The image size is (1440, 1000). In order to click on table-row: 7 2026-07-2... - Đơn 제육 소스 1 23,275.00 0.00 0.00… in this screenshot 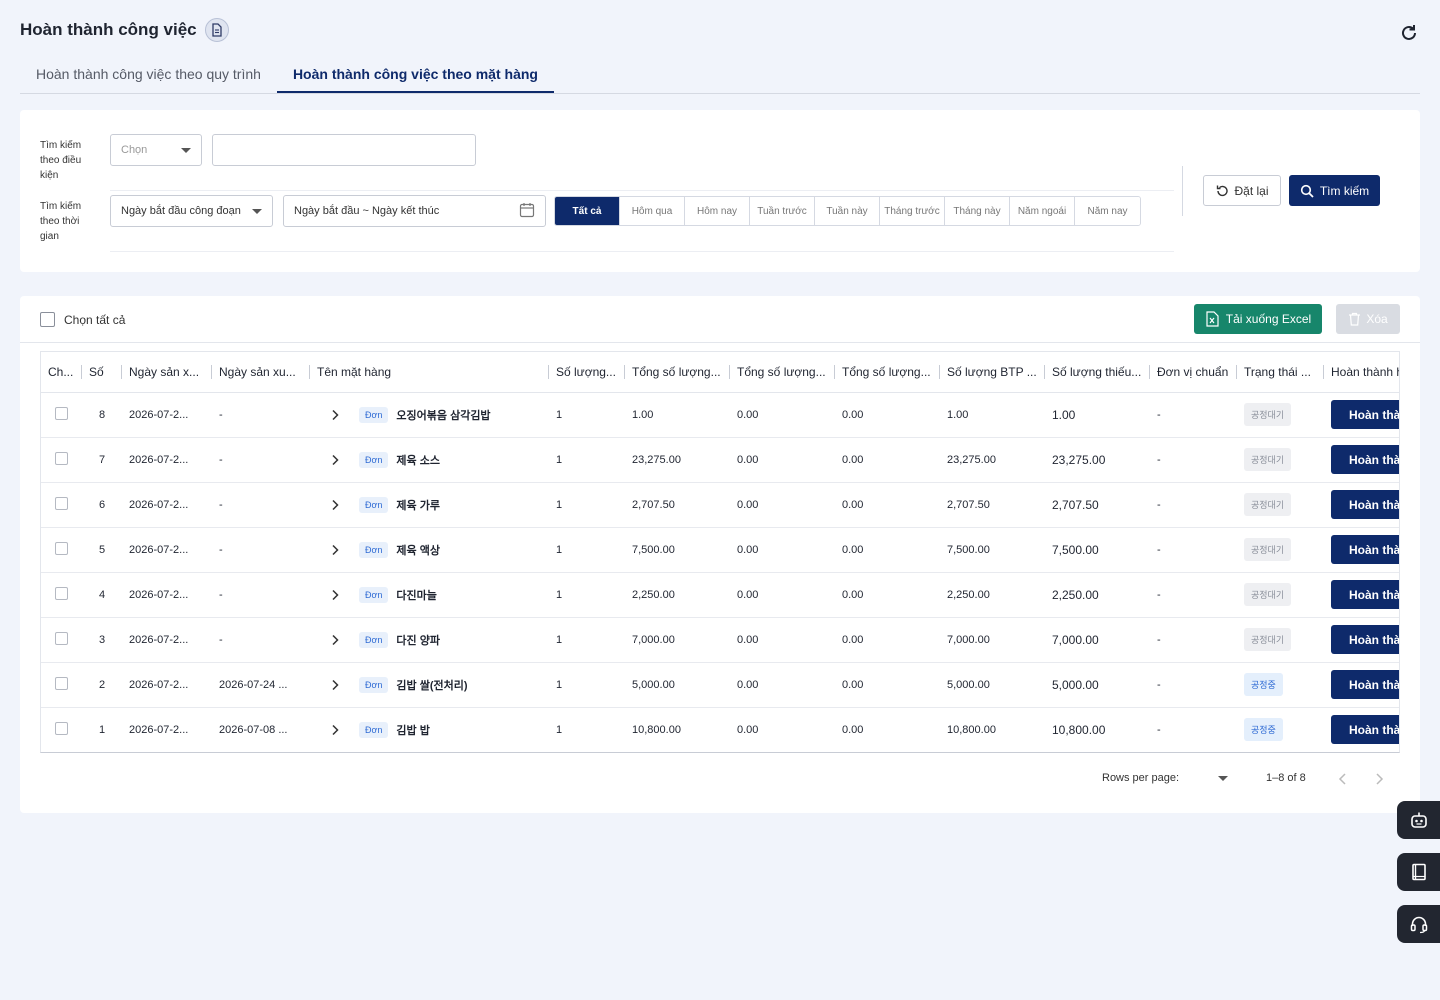, I will do `click(720, 460)`.